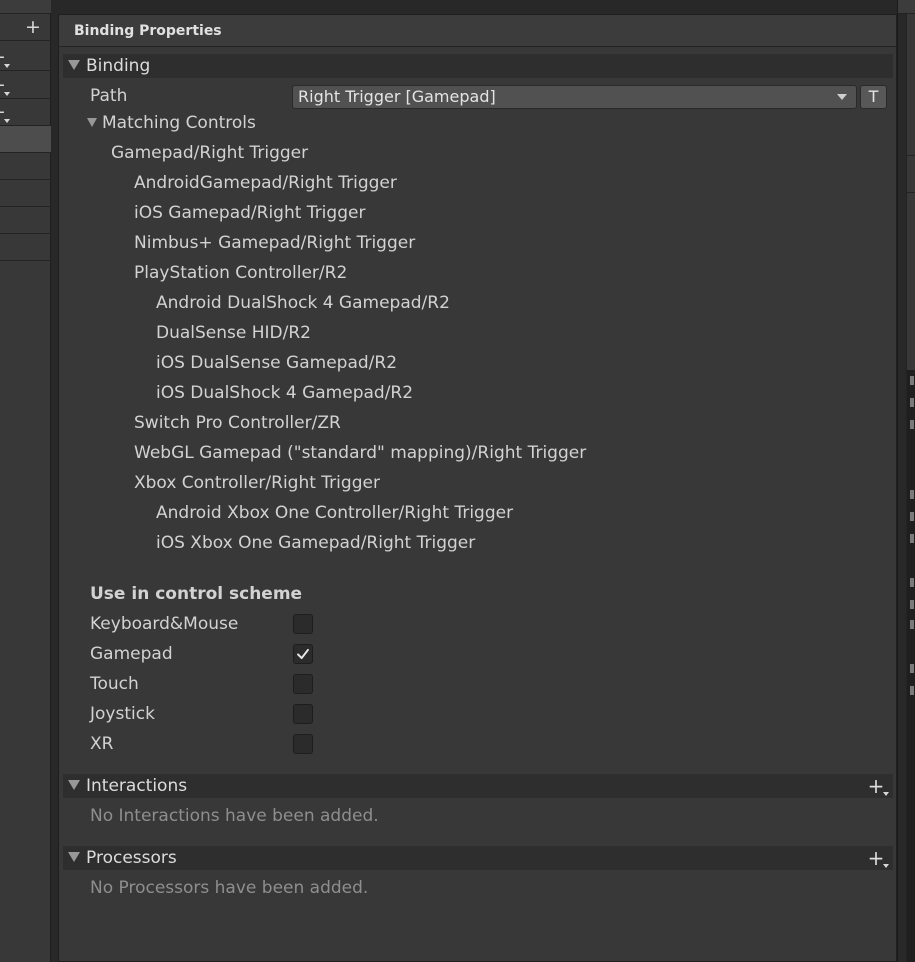 This screenshot has height=962, width=915. I want to click on add-icon: +, so click(33, 27).